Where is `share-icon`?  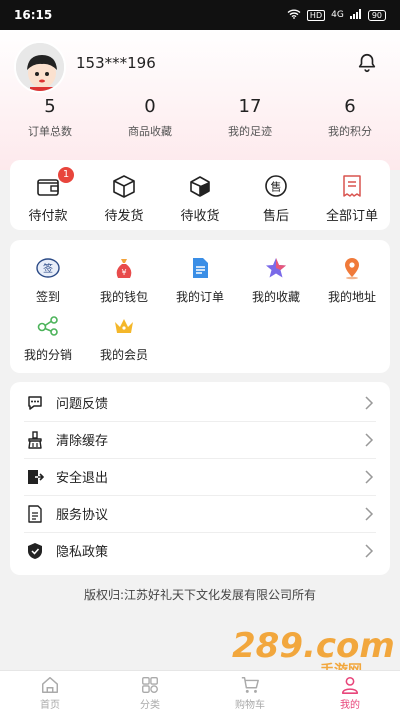
share-icon is located at coordinates (47, 326).